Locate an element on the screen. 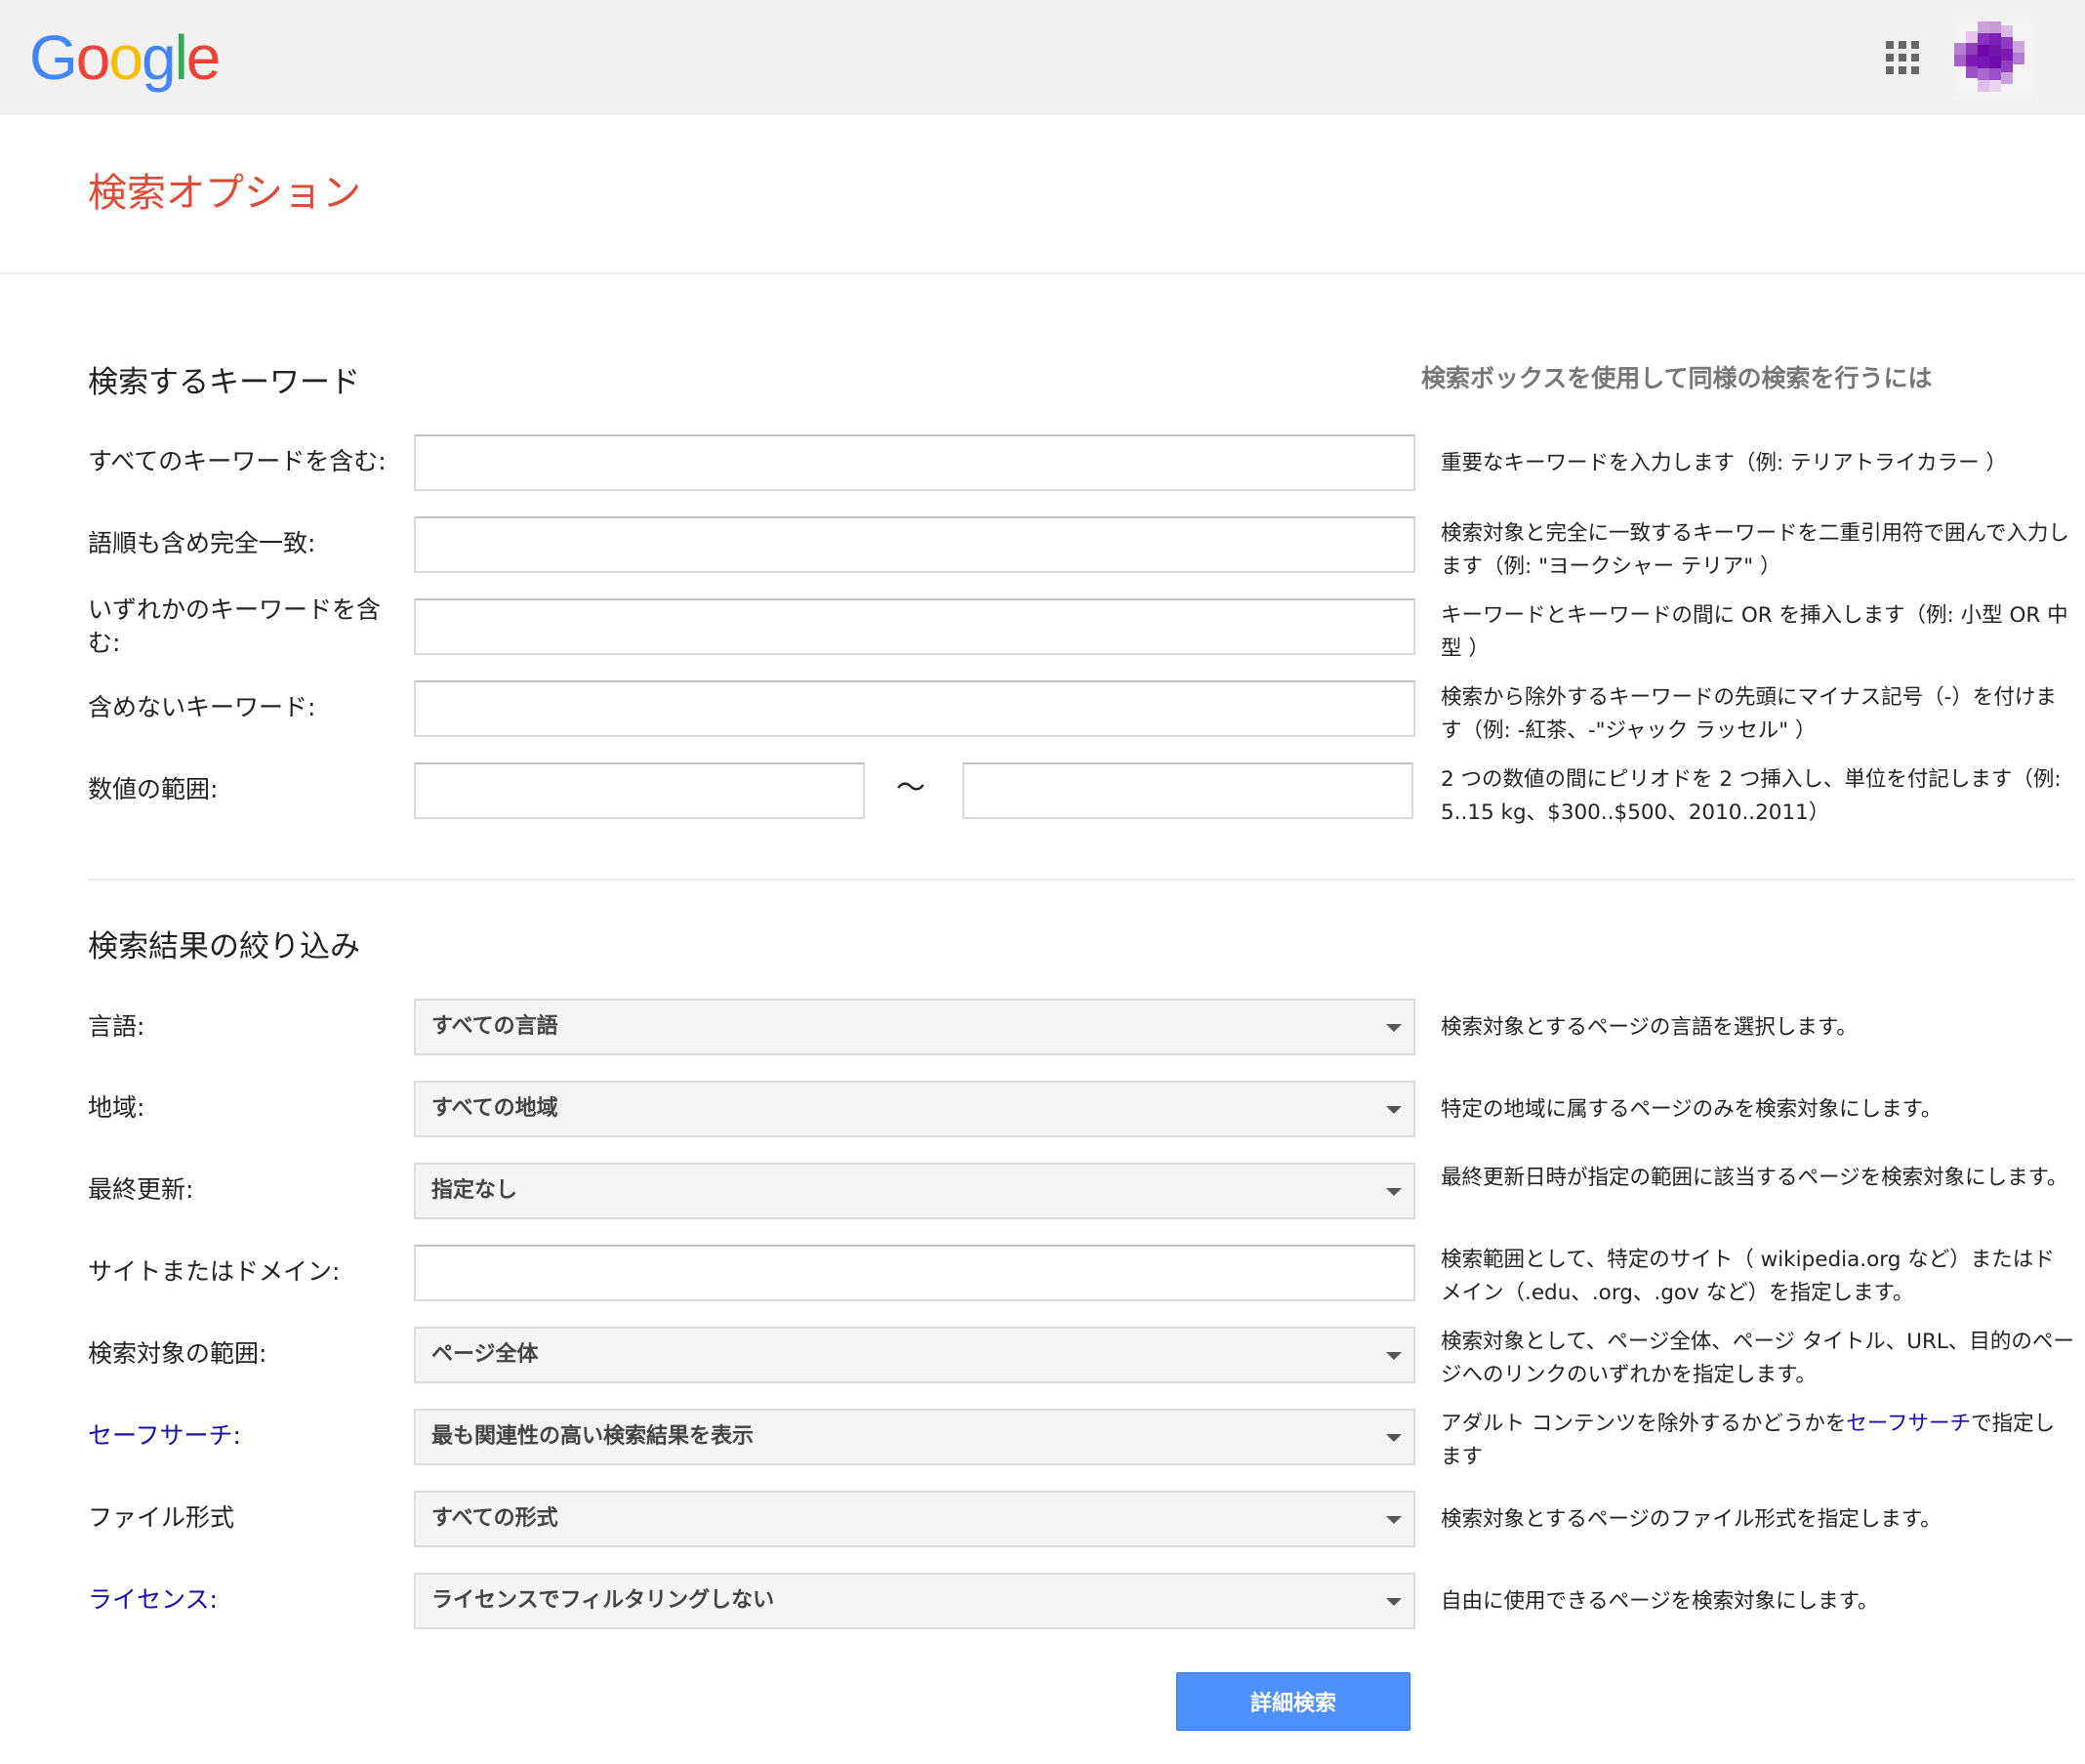 This screenshot has width=2085, height=1764. safesearch-label-link: セーフサーチ: is located at coordinates (249, 1436).